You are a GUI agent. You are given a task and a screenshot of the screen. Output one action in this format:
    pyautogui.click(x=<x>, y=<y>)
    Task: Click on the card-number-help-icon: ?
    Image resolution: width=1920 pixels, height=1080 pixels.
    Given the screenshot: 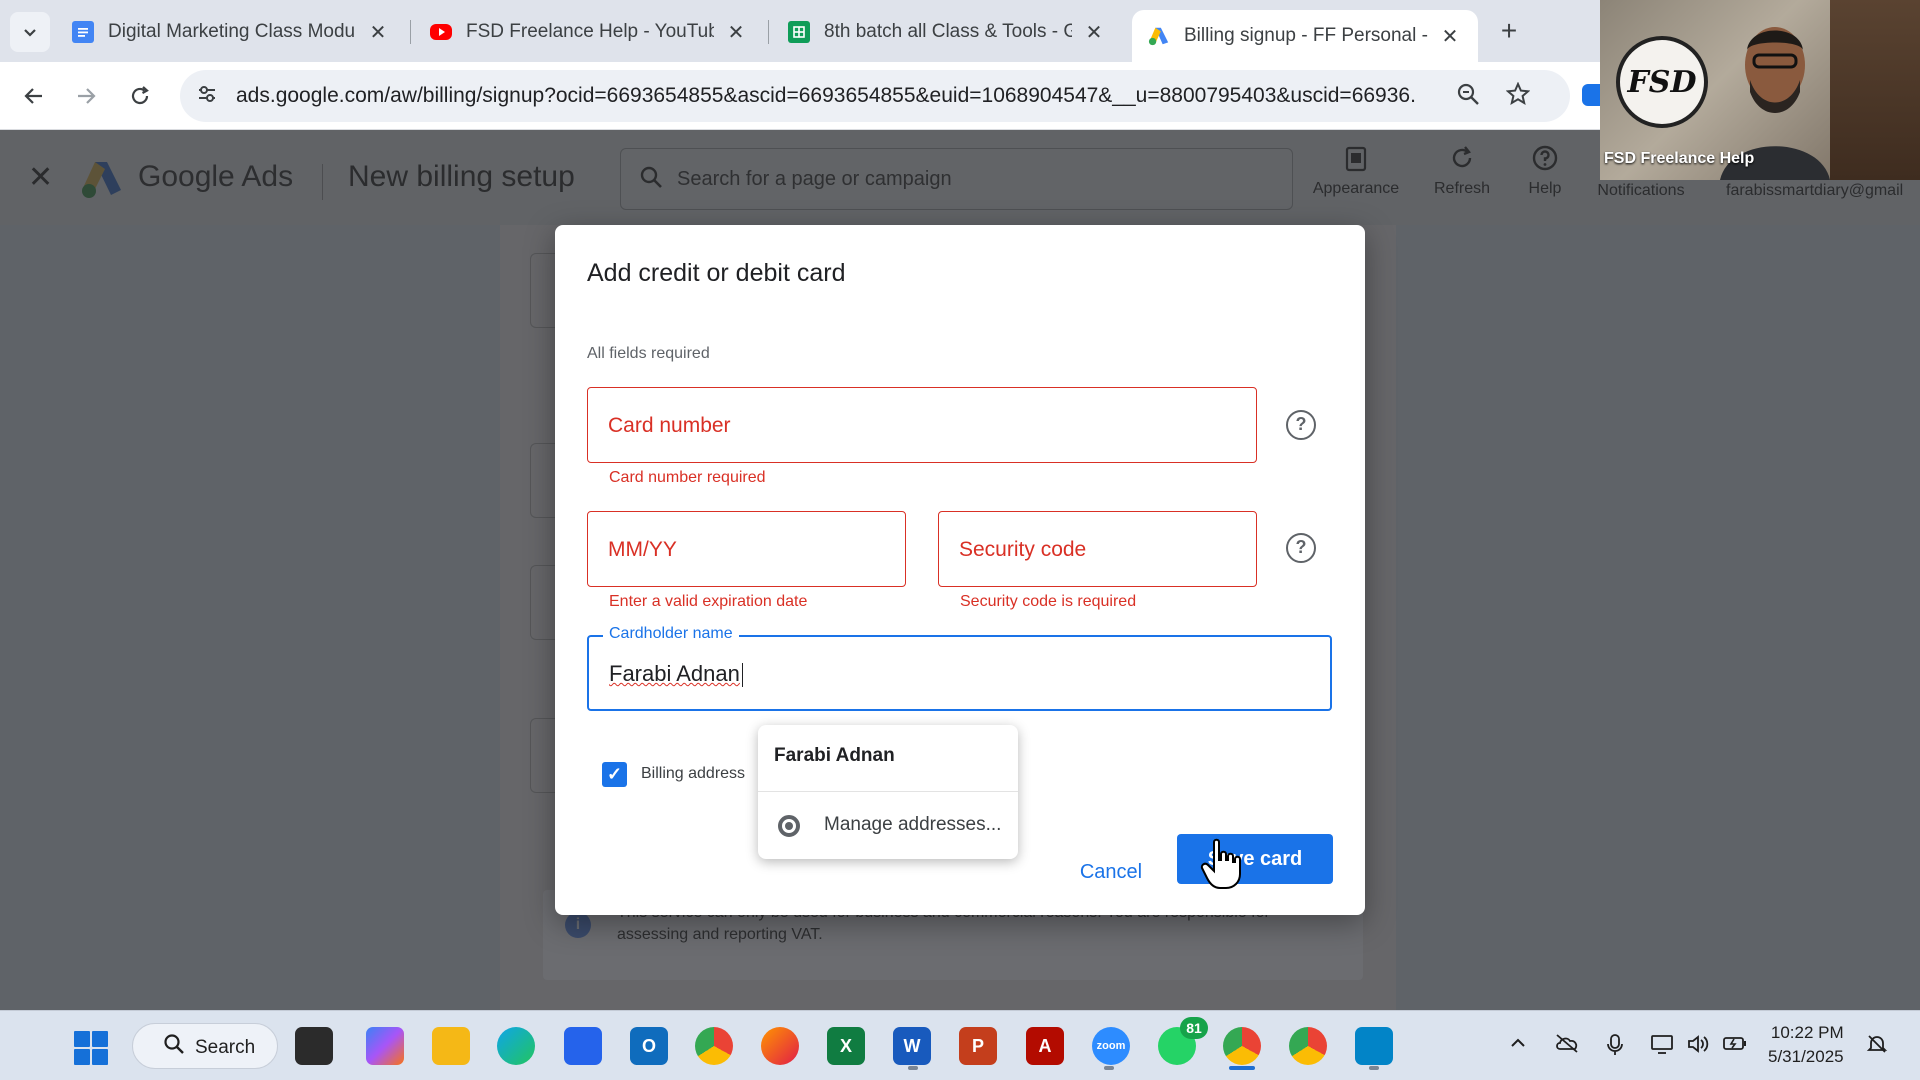 What is the action you would take?
    pyautogui.click(x=1301, y=425)
    